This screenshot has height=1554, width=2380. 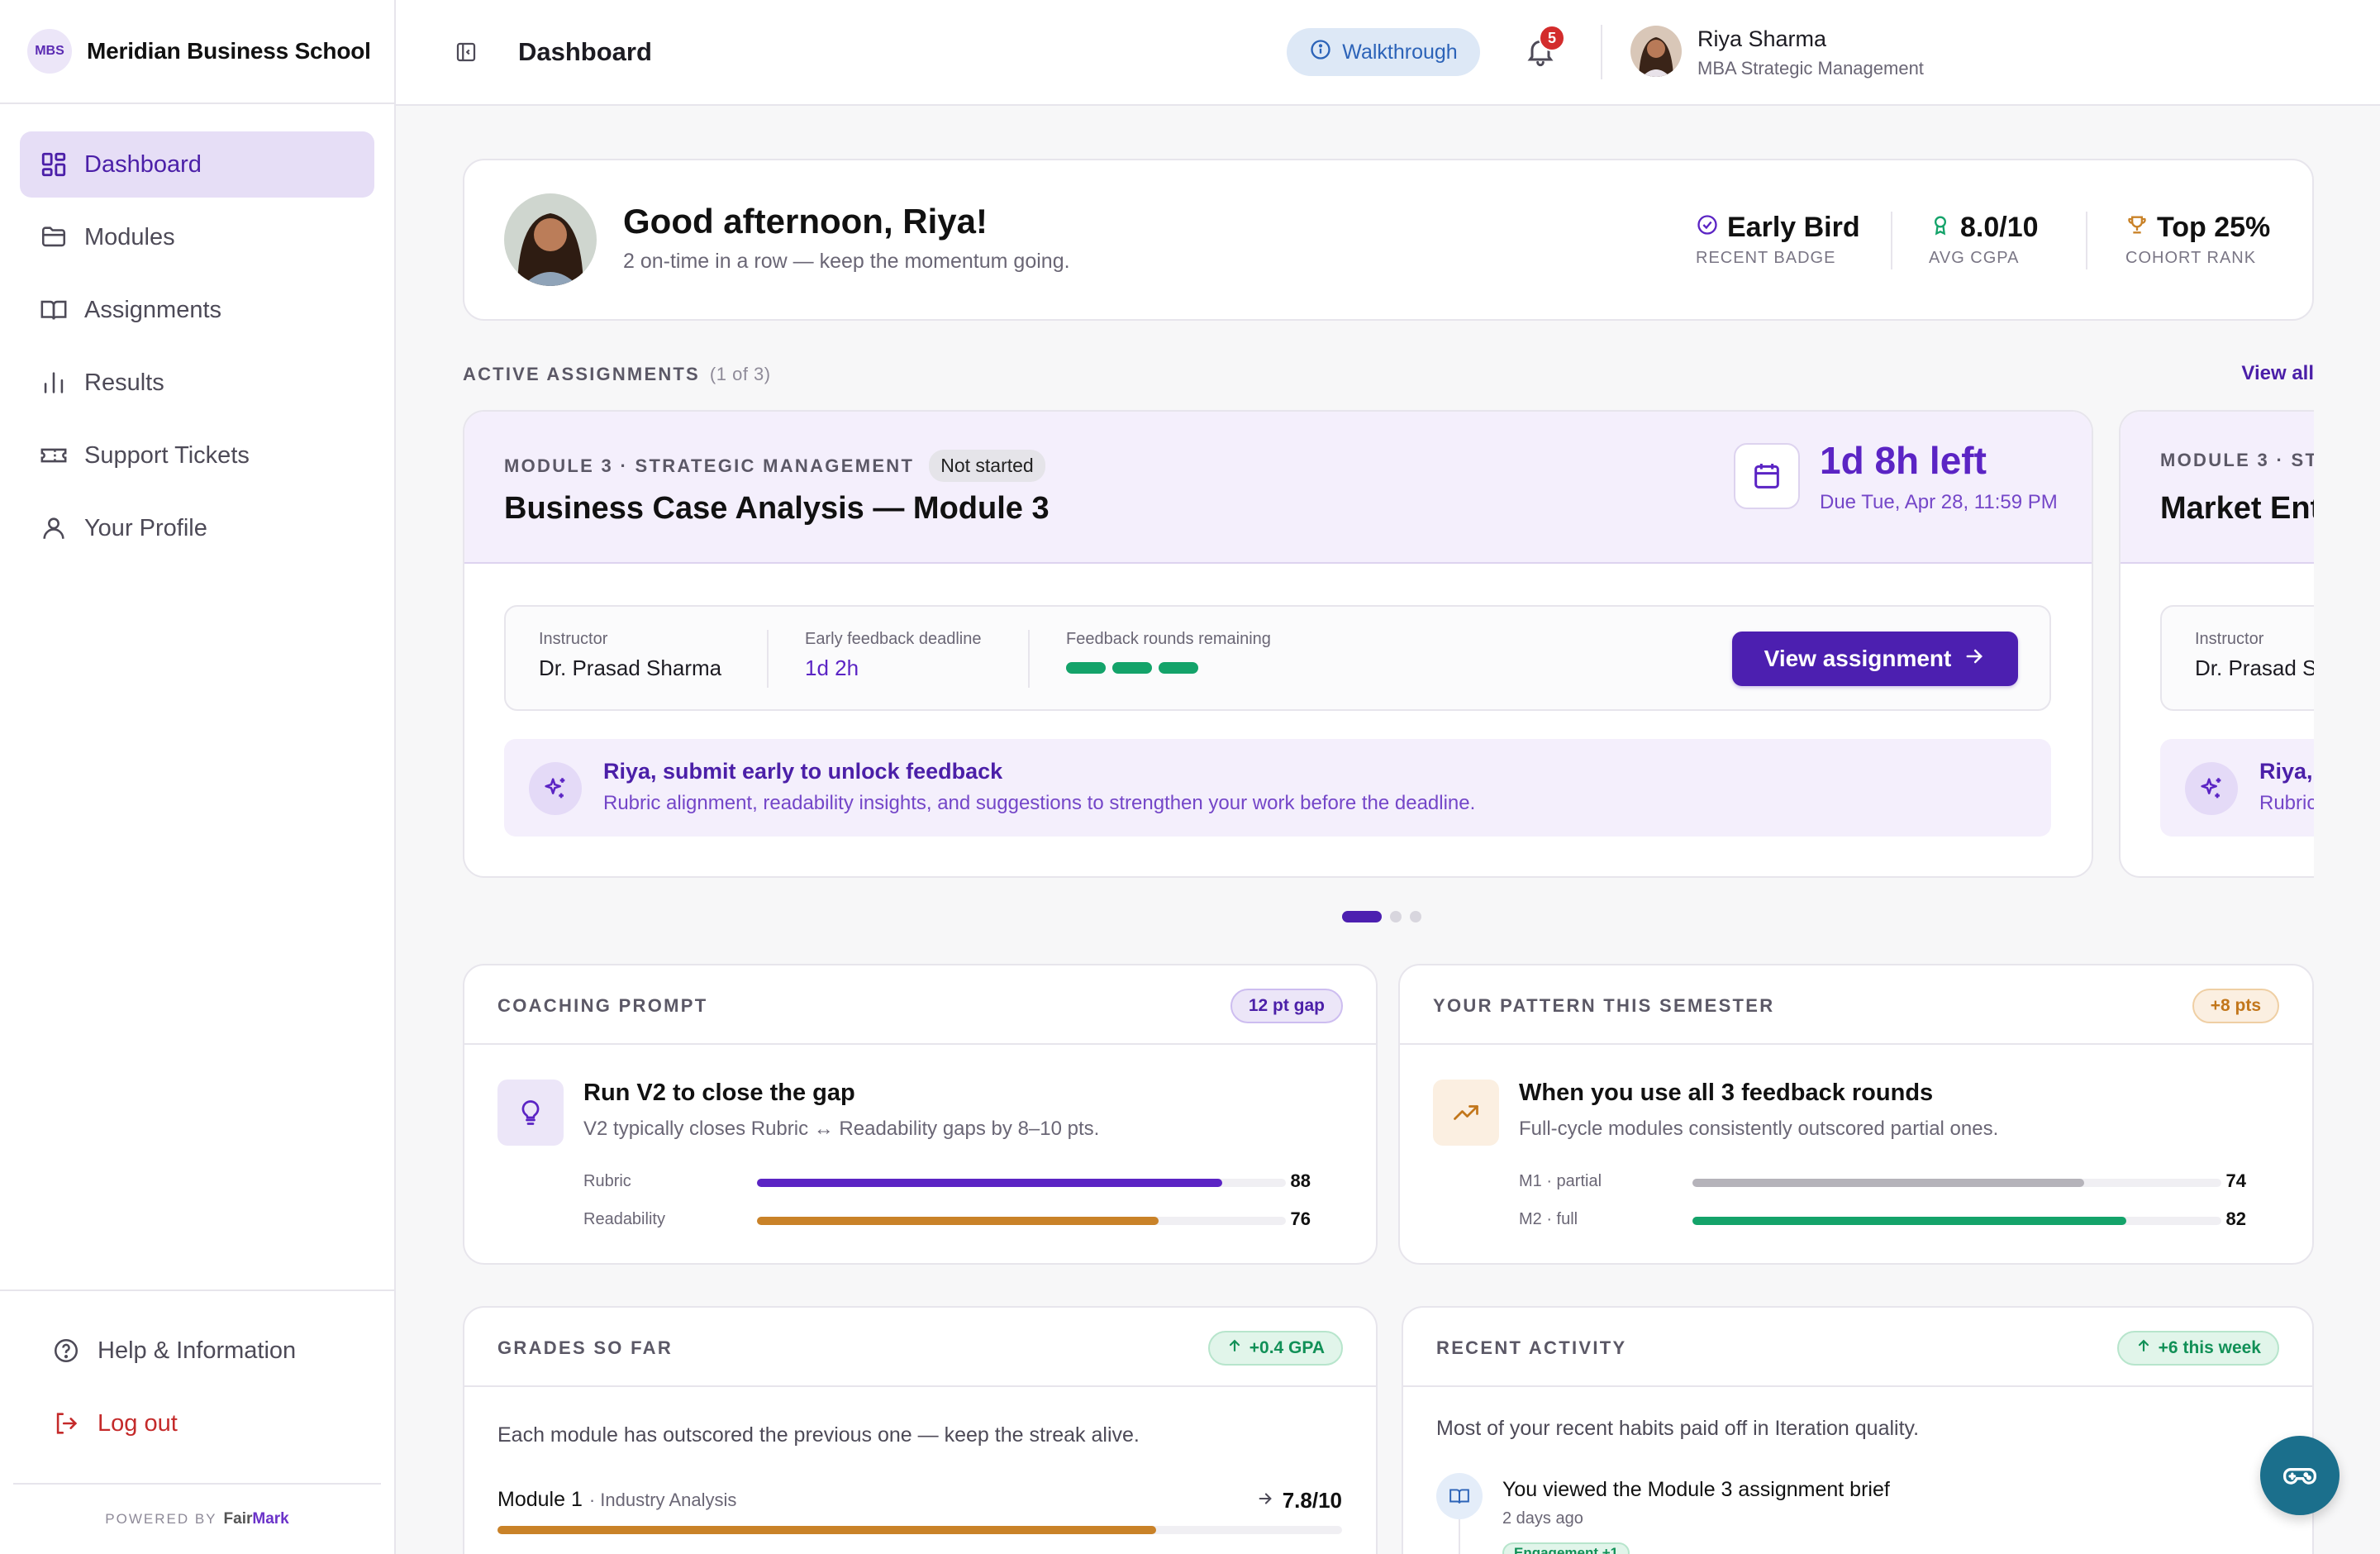 I want to click on card-title: COACHING PROMPT, so click(x=602, y=1005).